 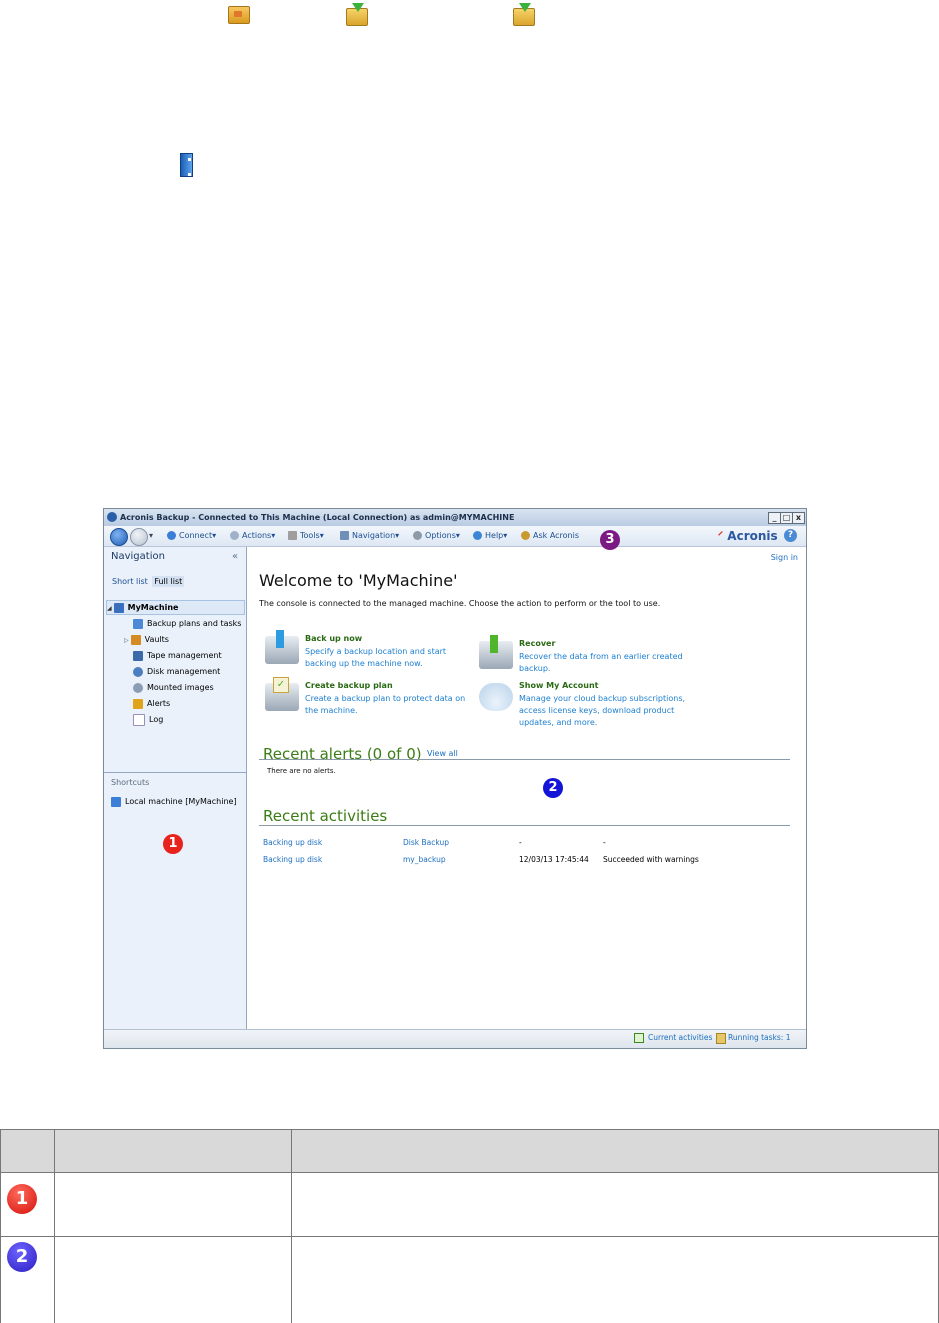 I want to click on tab-full-list: Full list, so click(x=168, y=581).